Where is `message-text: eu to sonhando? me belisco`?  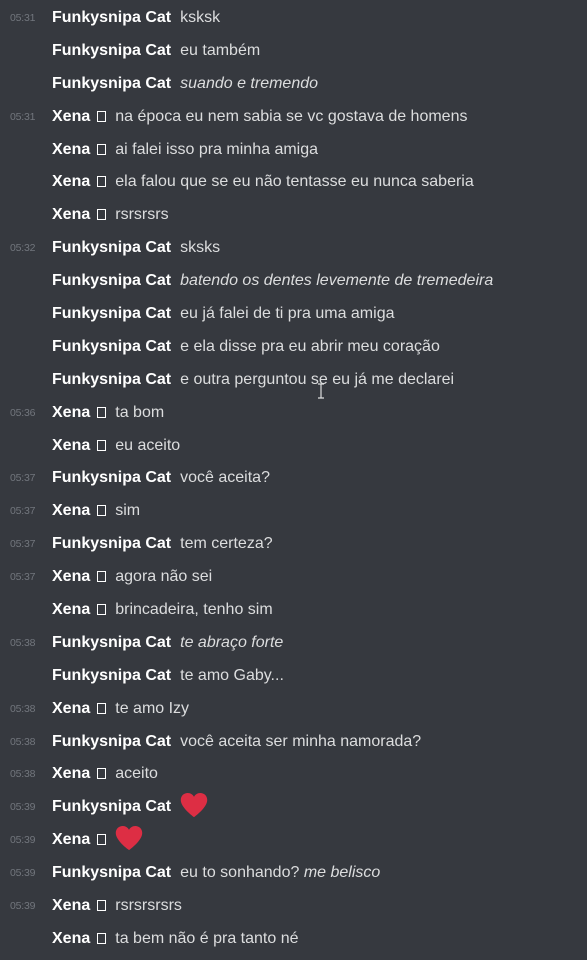 message-text: eu to sonhando? me belisco is located at coordinates (280, 872).